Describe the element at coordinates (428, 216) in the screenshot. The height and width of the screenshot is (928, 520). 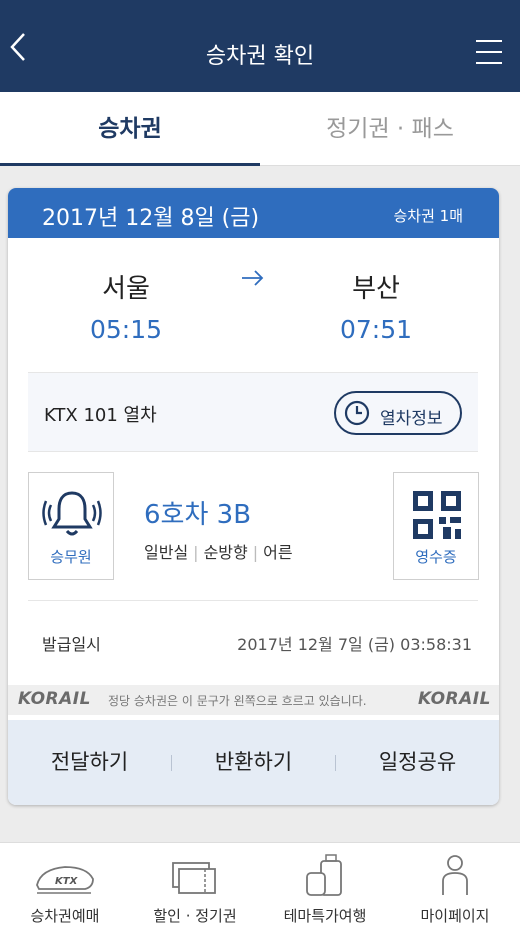
I see `ticket-count: 승차권 1매` at that location.